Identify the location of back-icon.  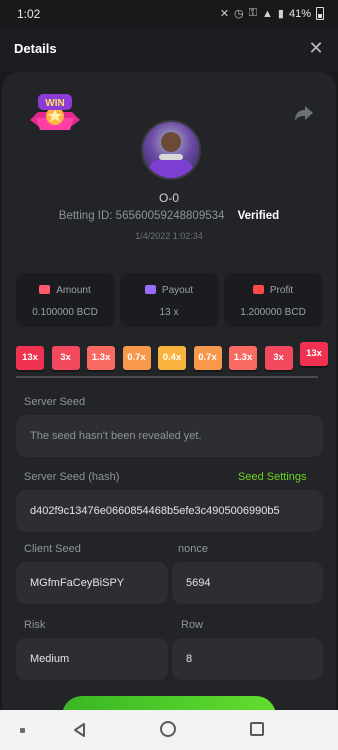
(80, 730).